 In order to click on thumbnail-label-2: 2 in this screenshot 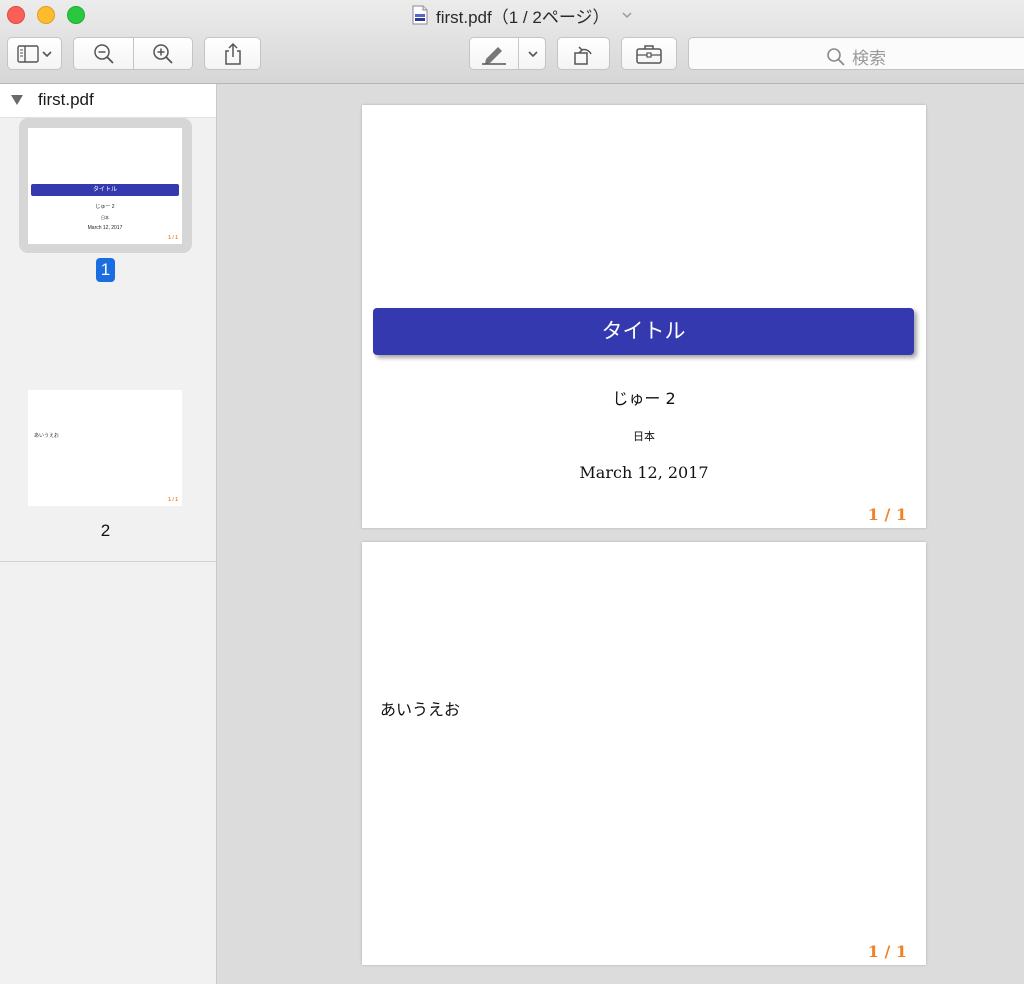, I will do `click(105, 531)`.